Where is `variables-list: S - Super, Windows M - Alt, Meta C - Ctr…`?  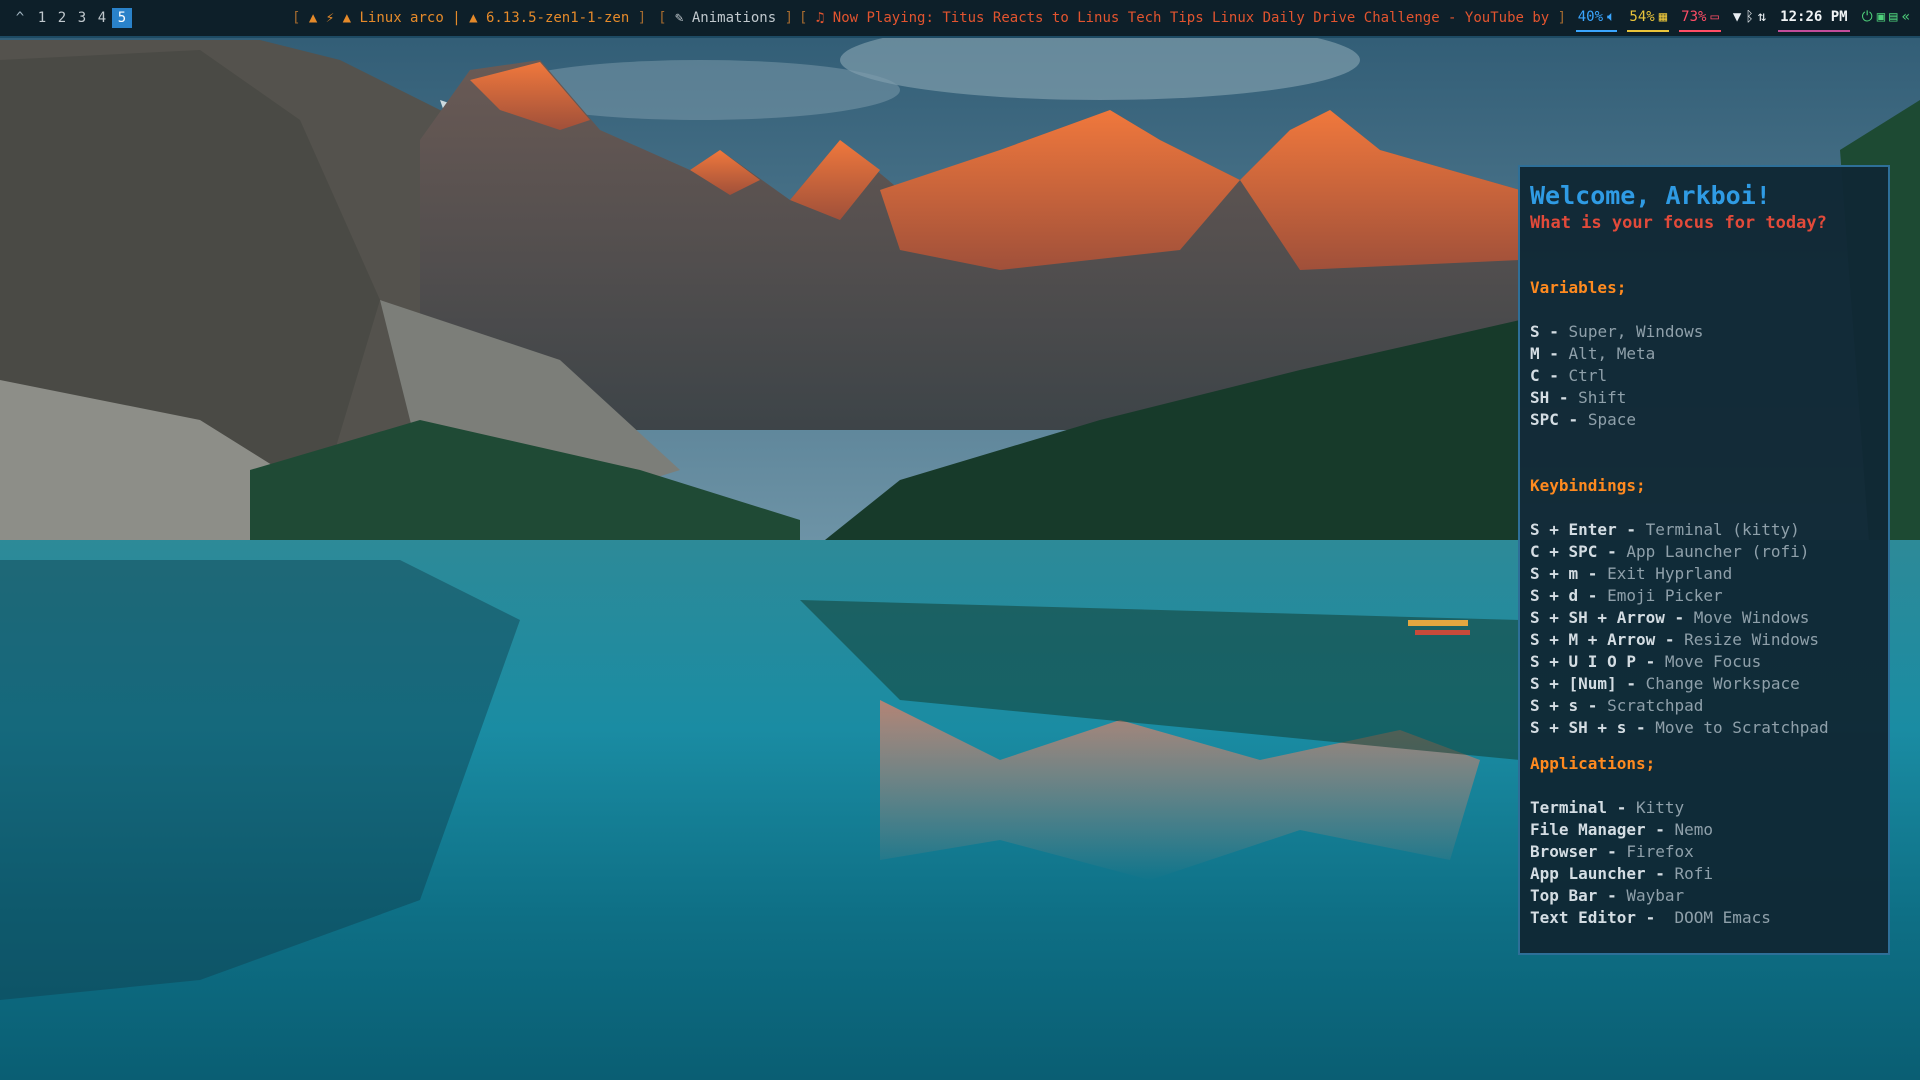 variables-list: S - Super, Windows M - Alt, Meta C - Ctr… is located at coordinates (1704, 376).